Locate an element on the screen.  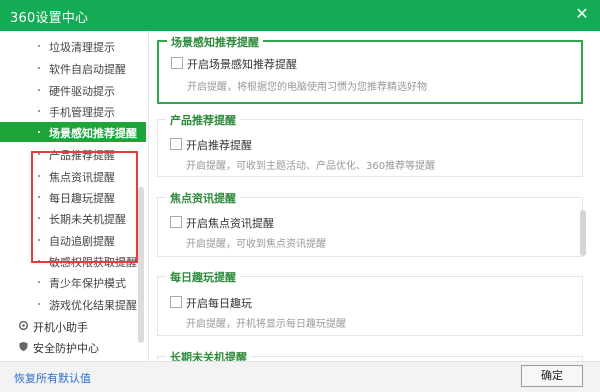
sidebar-item-label: 软件自启动提醒 is located at coordinates (87, 69).